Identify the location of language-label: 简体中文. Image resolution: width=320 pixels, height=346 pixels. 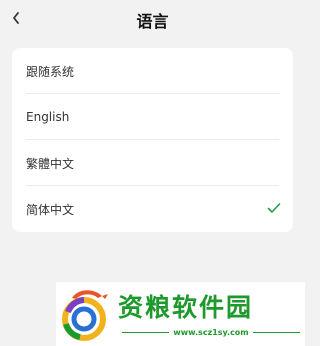
(50, 209).